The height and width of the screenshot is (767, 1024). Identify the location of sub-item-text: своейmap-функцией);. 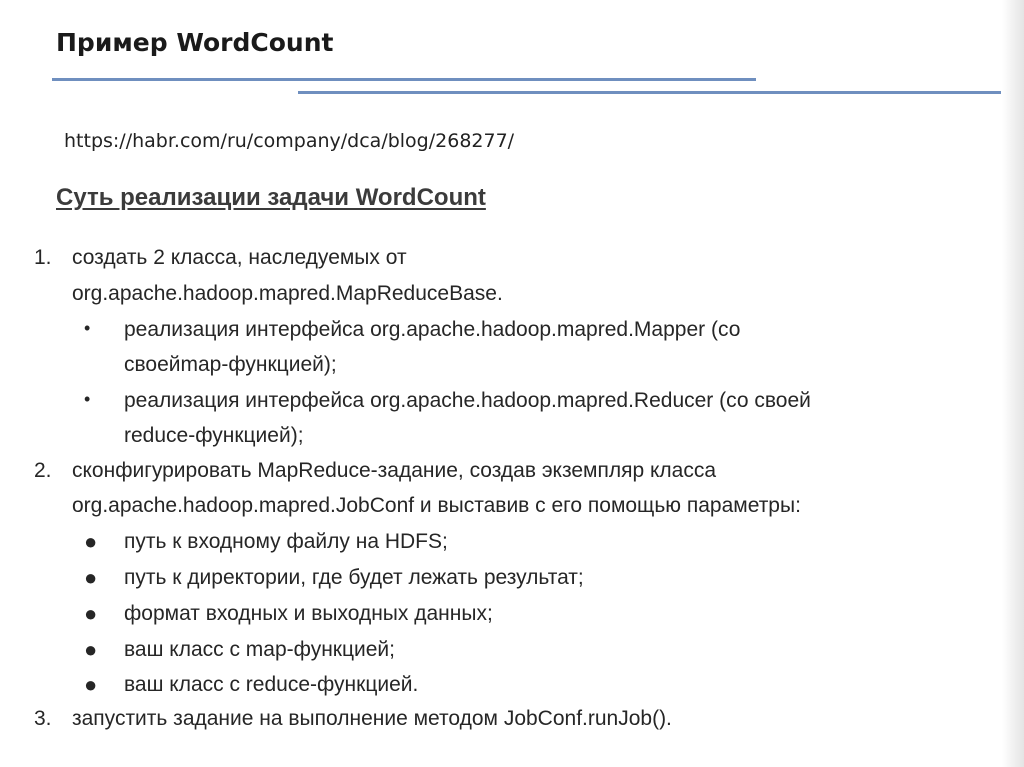
(230, 364).